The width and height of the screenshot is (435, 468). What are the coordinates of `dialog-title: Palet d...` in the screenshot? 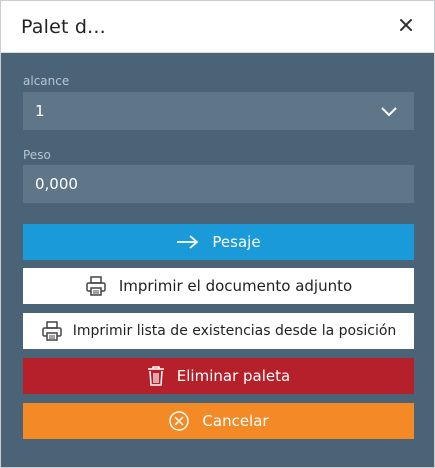 It's located at (63, 27).